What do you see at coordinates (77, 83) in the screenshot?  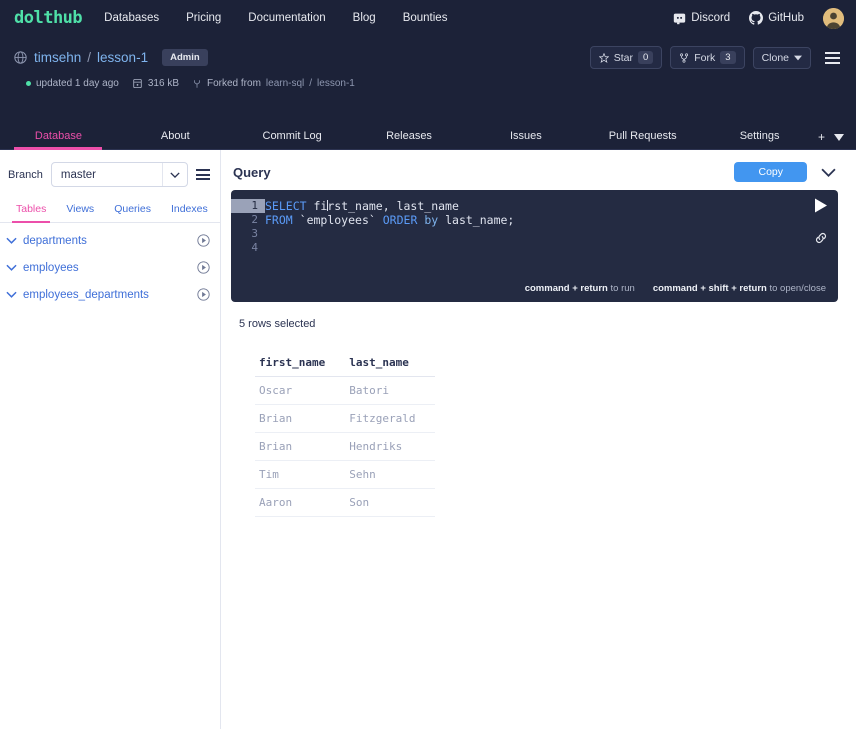 I see `updated-label: updated 1 day ago` at bounding box center [77, 83].